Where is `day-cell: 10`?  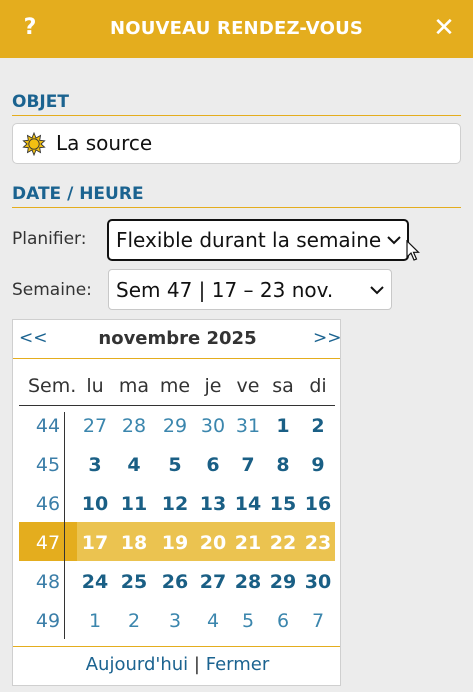
day-cell: 10 is located at coordinates (95, 504).